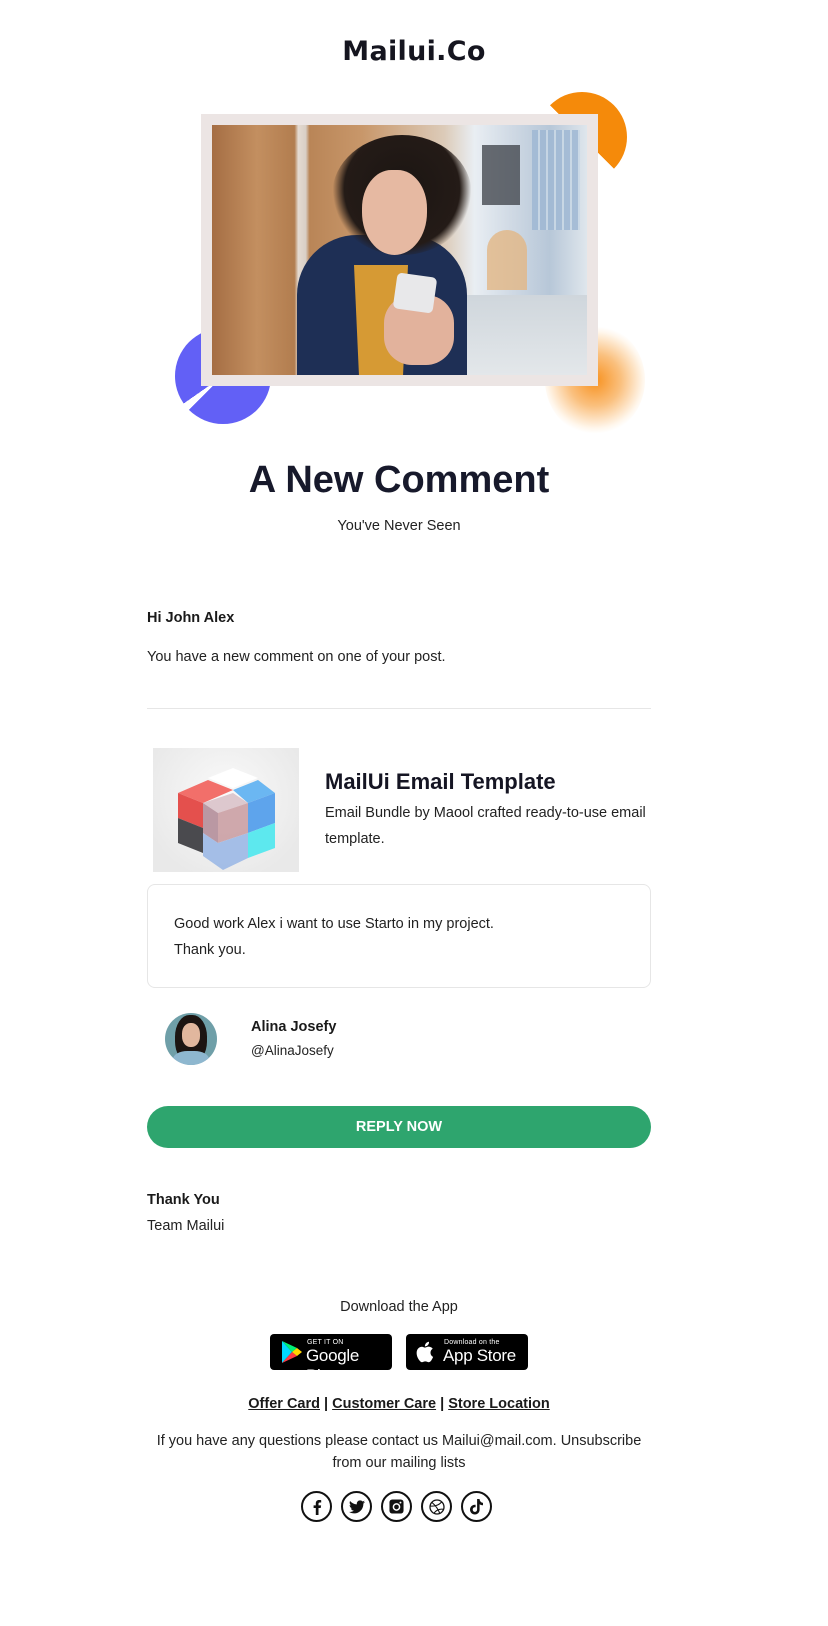 This screenshot has height=1626, width=828. I want to click on photo-floor, so click(524, 335).